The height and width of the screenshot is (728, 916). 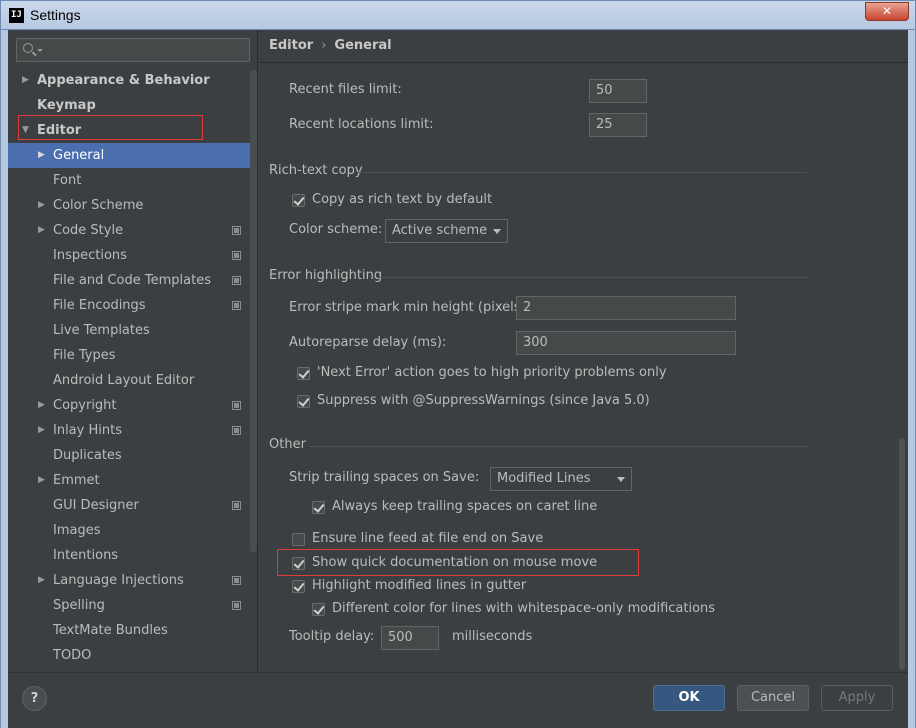 What do you see at coordinates (287, 444) in the screenshot?
I see `other-section-title: Other` at bounding box center [287, 444].